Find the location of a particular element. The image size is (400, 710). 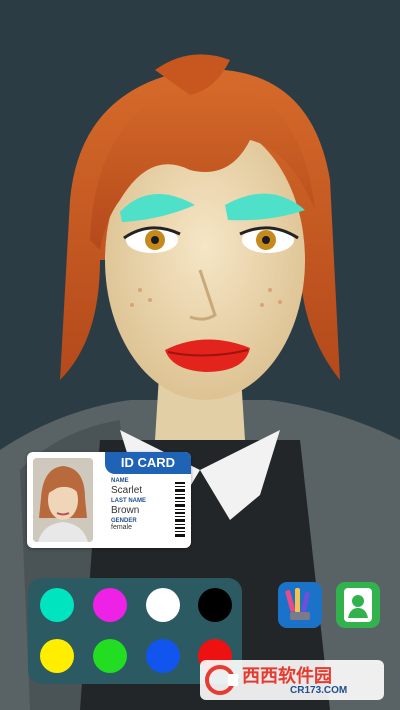

color-swatch-black is located at coordinates (215, 605).